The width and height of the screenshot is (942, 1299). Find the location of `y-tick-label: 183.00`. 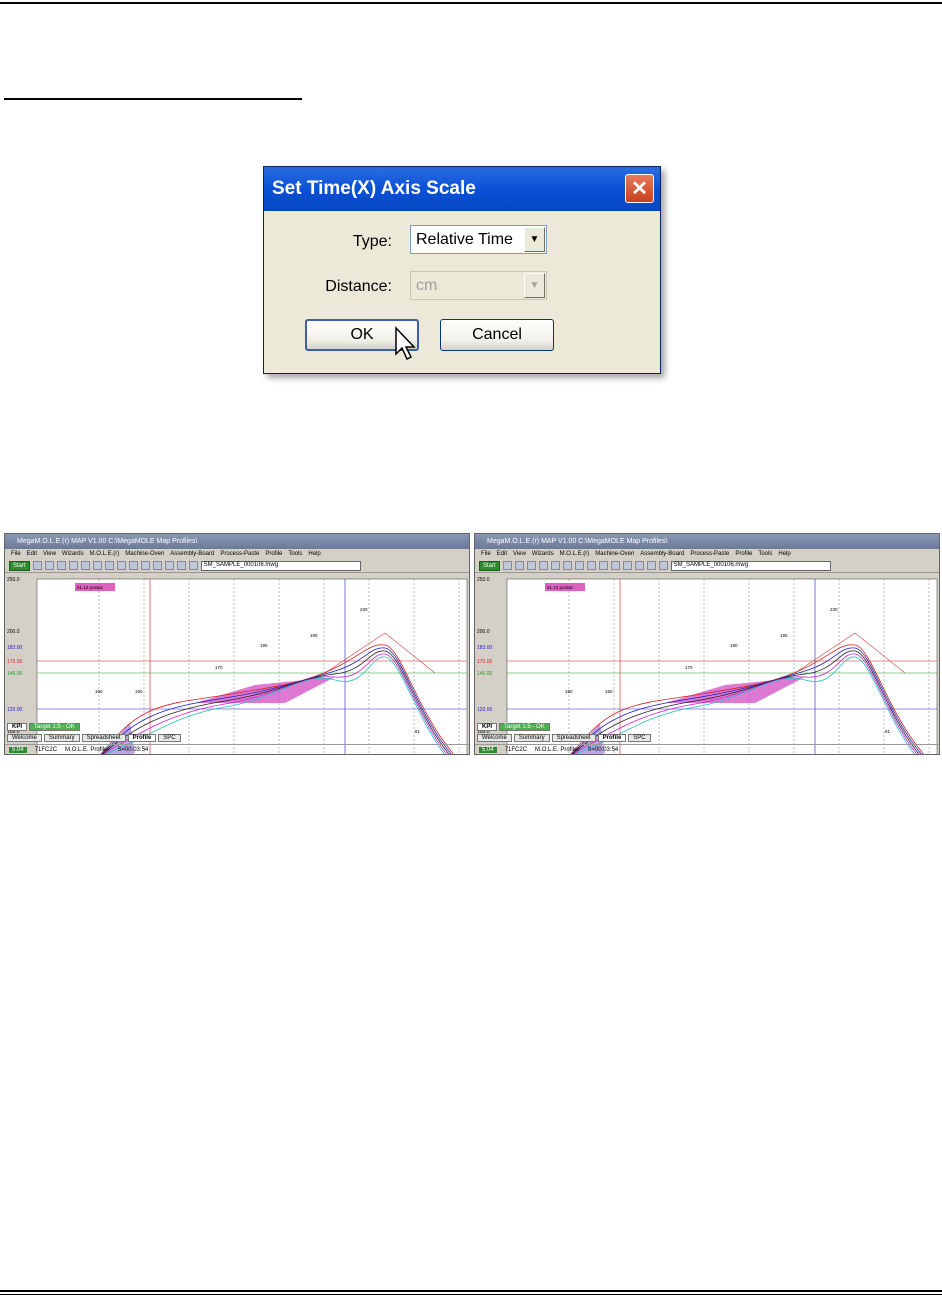

y-tick-label: 183.00 is located at coordinates (15, 648).